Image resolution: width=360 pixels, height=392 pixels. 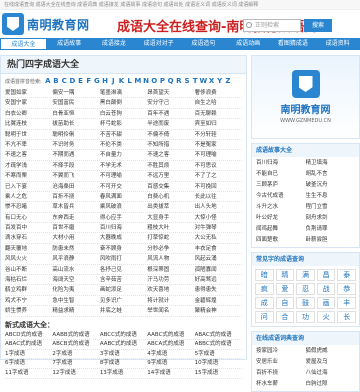 What do you see at coordinates (28, 373) in the screenshot?
I see `format-link: 11字成语` at bounding box center [28, 373].